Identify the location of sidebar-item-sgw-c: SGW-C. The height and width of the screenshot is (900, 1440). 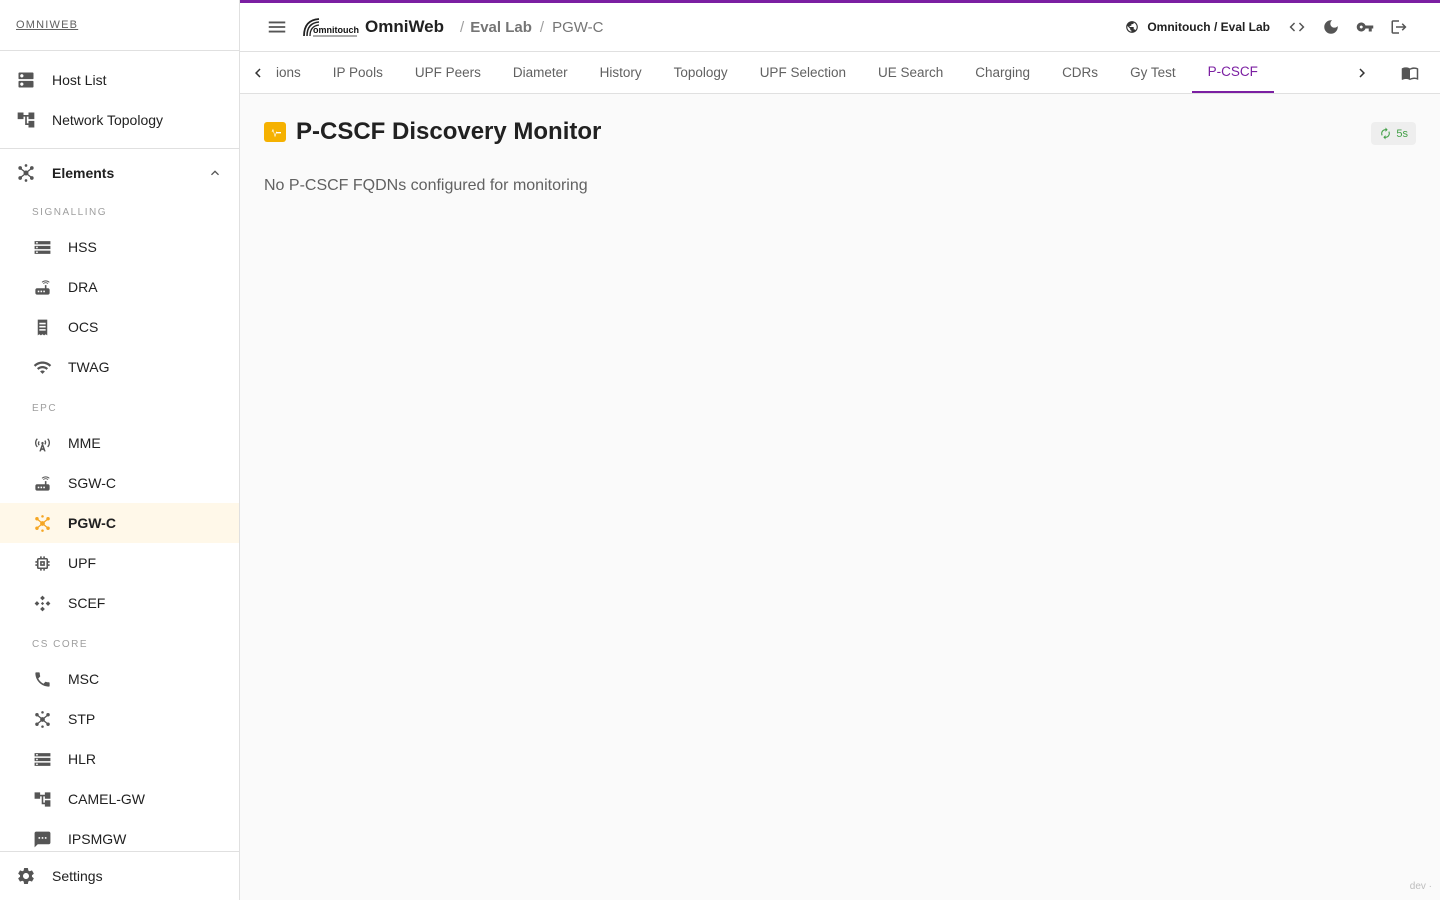
(119, 483).